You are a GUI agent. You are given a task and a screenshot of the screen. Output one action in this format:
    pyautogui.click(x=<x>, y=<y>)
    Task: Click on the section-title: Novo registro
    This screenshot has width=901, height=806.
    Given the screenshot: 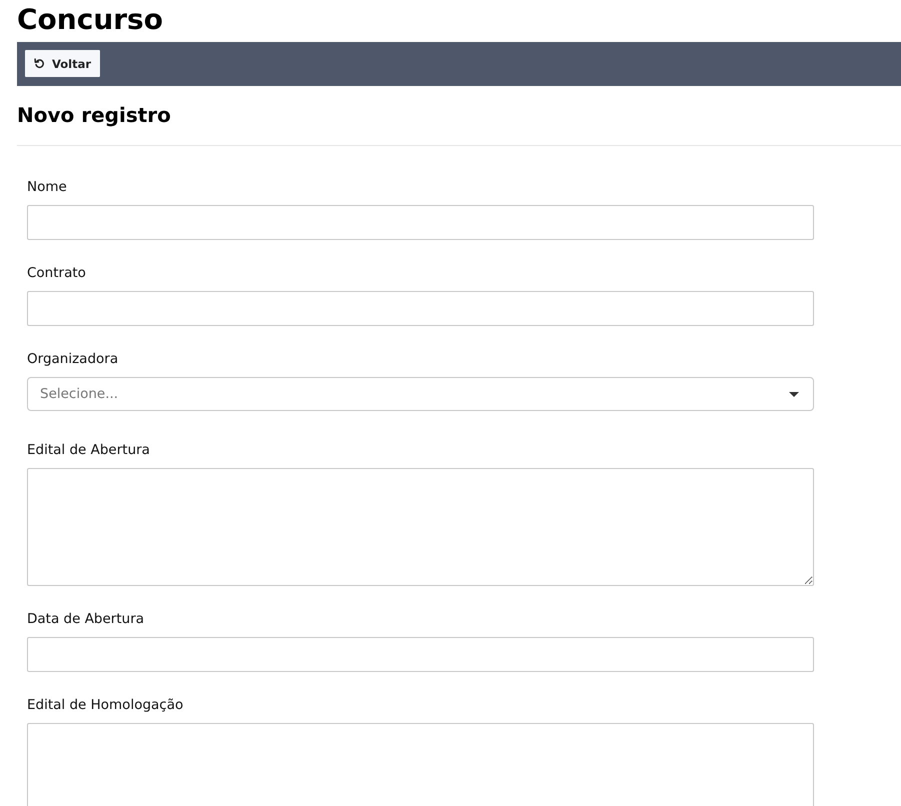 What is the action you would take?
    pyautogui.click(x=94, y=115)
    